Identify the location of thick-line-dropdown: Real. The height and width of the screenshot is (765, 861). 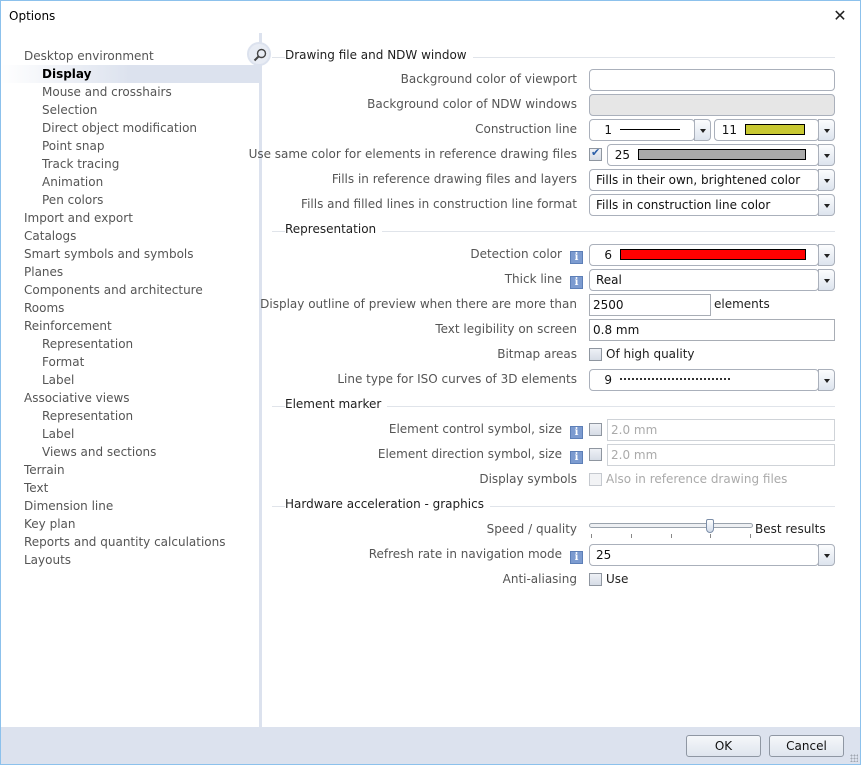
(712, 280).